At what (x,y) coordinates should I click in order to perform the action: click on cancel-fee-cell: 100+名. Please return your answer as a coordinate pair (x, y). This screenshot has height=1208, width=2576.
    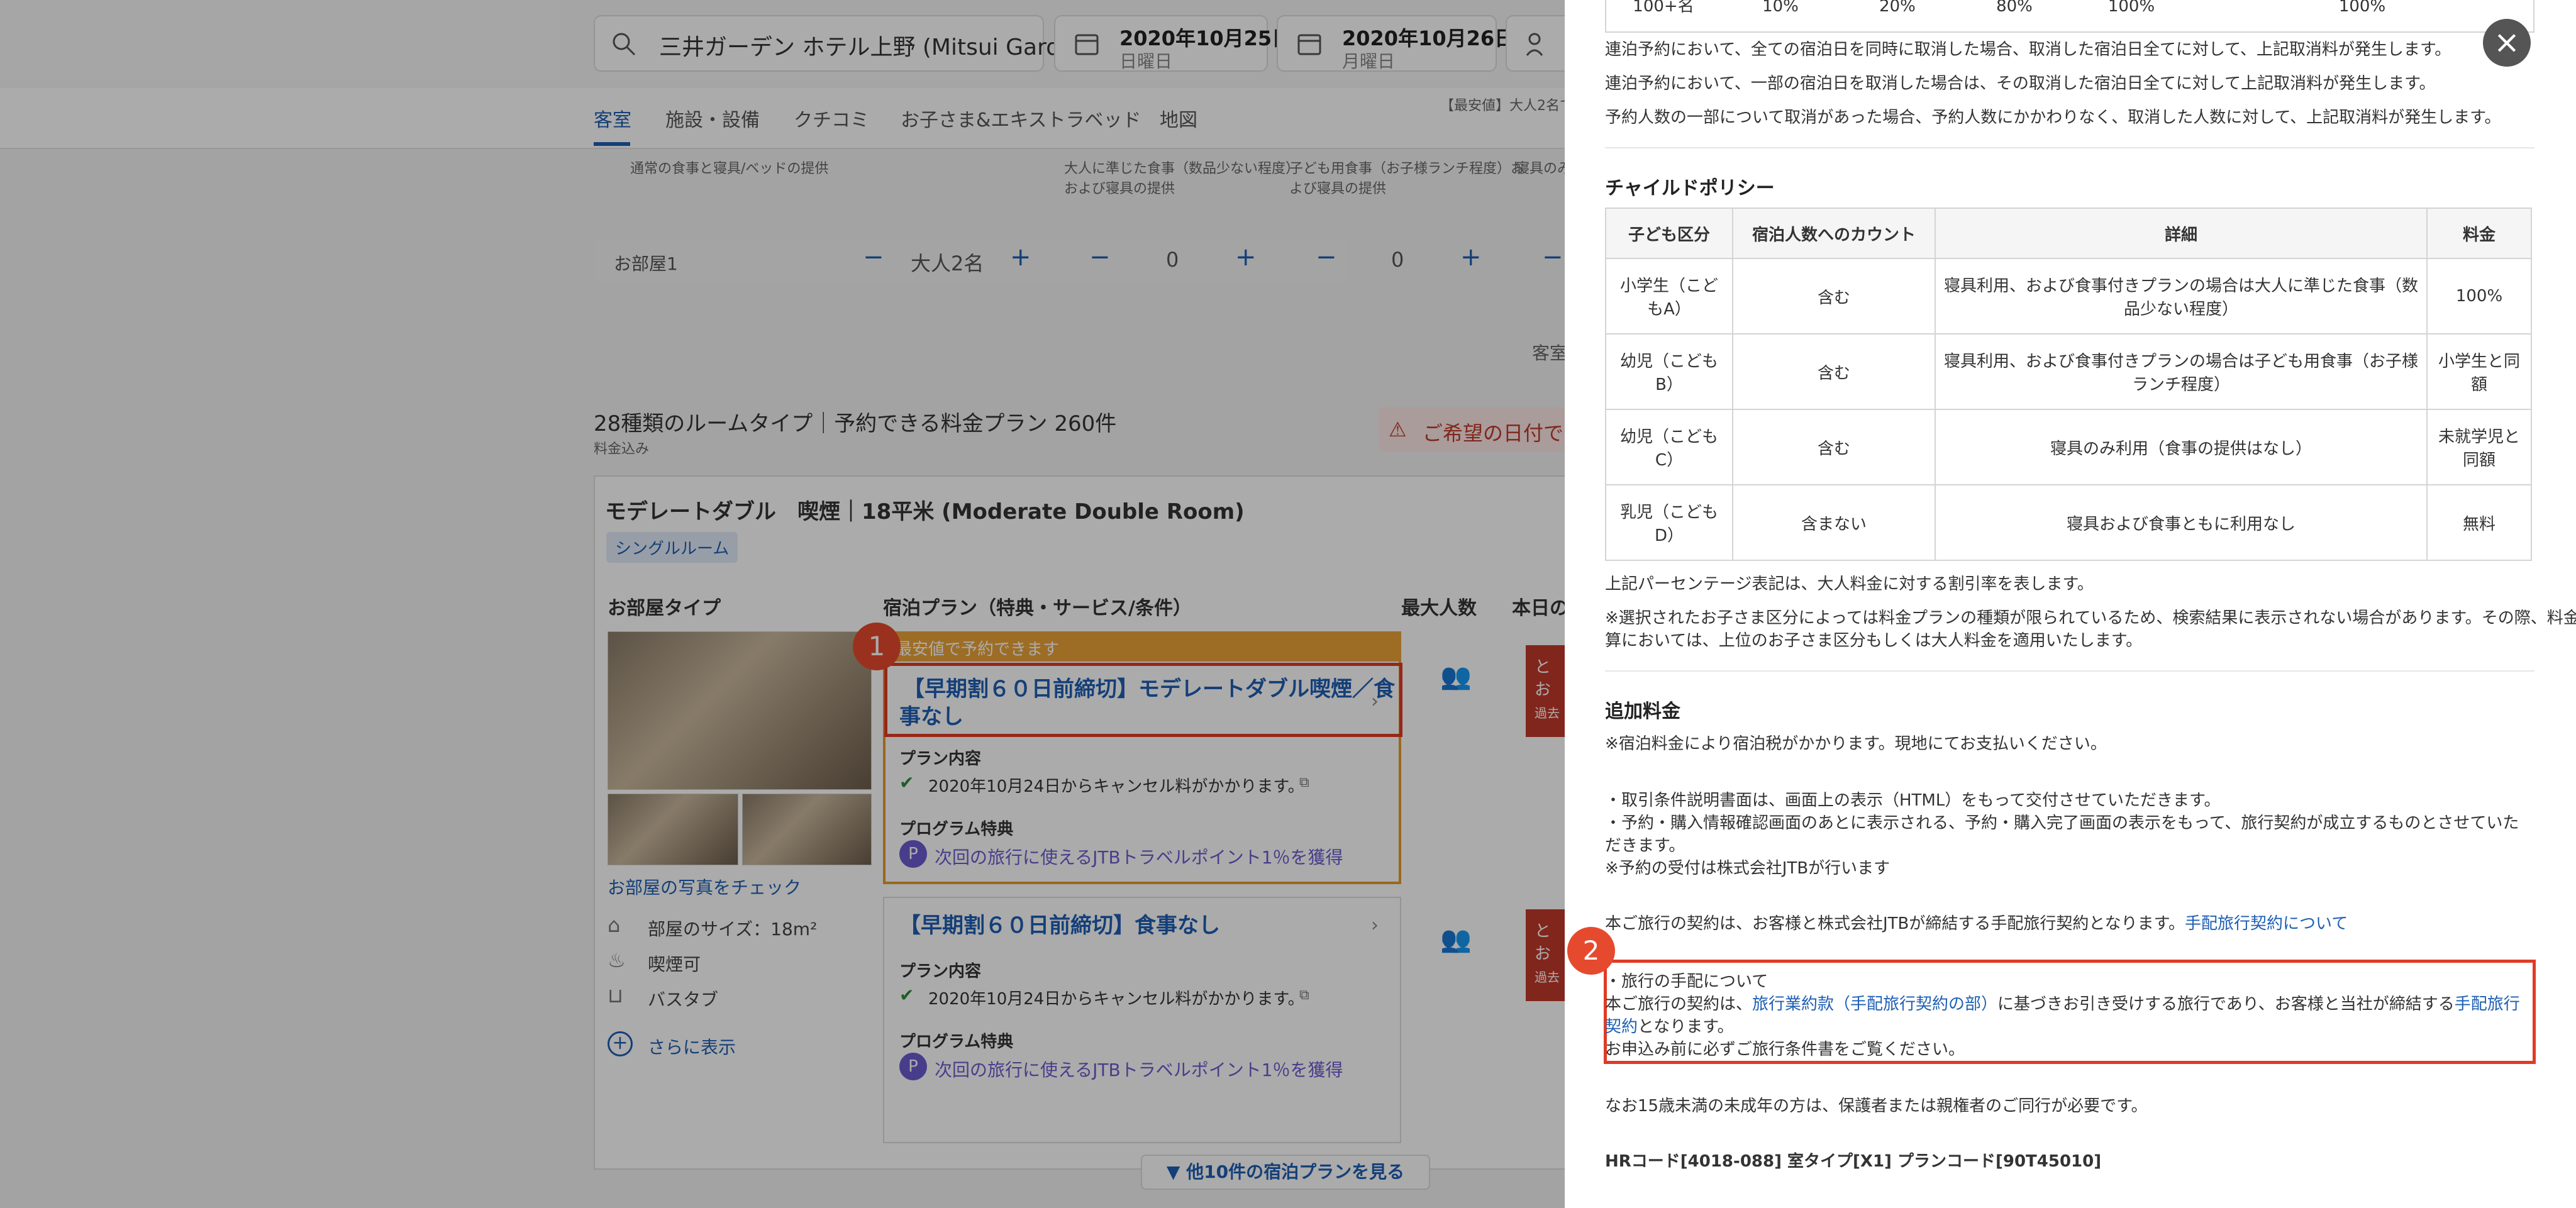
    Looking at the image, I should click on (1663, 8).